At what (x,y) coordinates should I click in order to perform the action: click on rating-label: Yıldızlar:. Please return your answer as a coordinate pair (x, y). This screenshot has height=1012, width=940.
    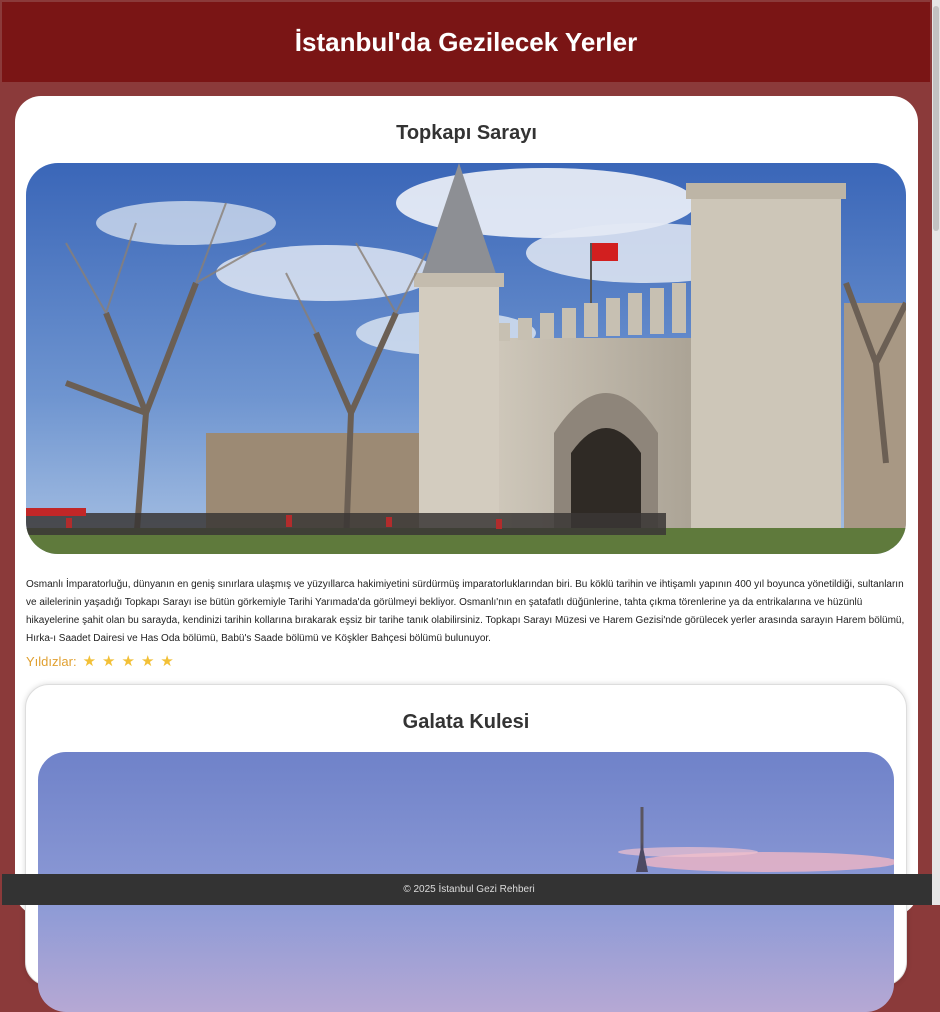
    Looking at the image, I should click on (51, 661).